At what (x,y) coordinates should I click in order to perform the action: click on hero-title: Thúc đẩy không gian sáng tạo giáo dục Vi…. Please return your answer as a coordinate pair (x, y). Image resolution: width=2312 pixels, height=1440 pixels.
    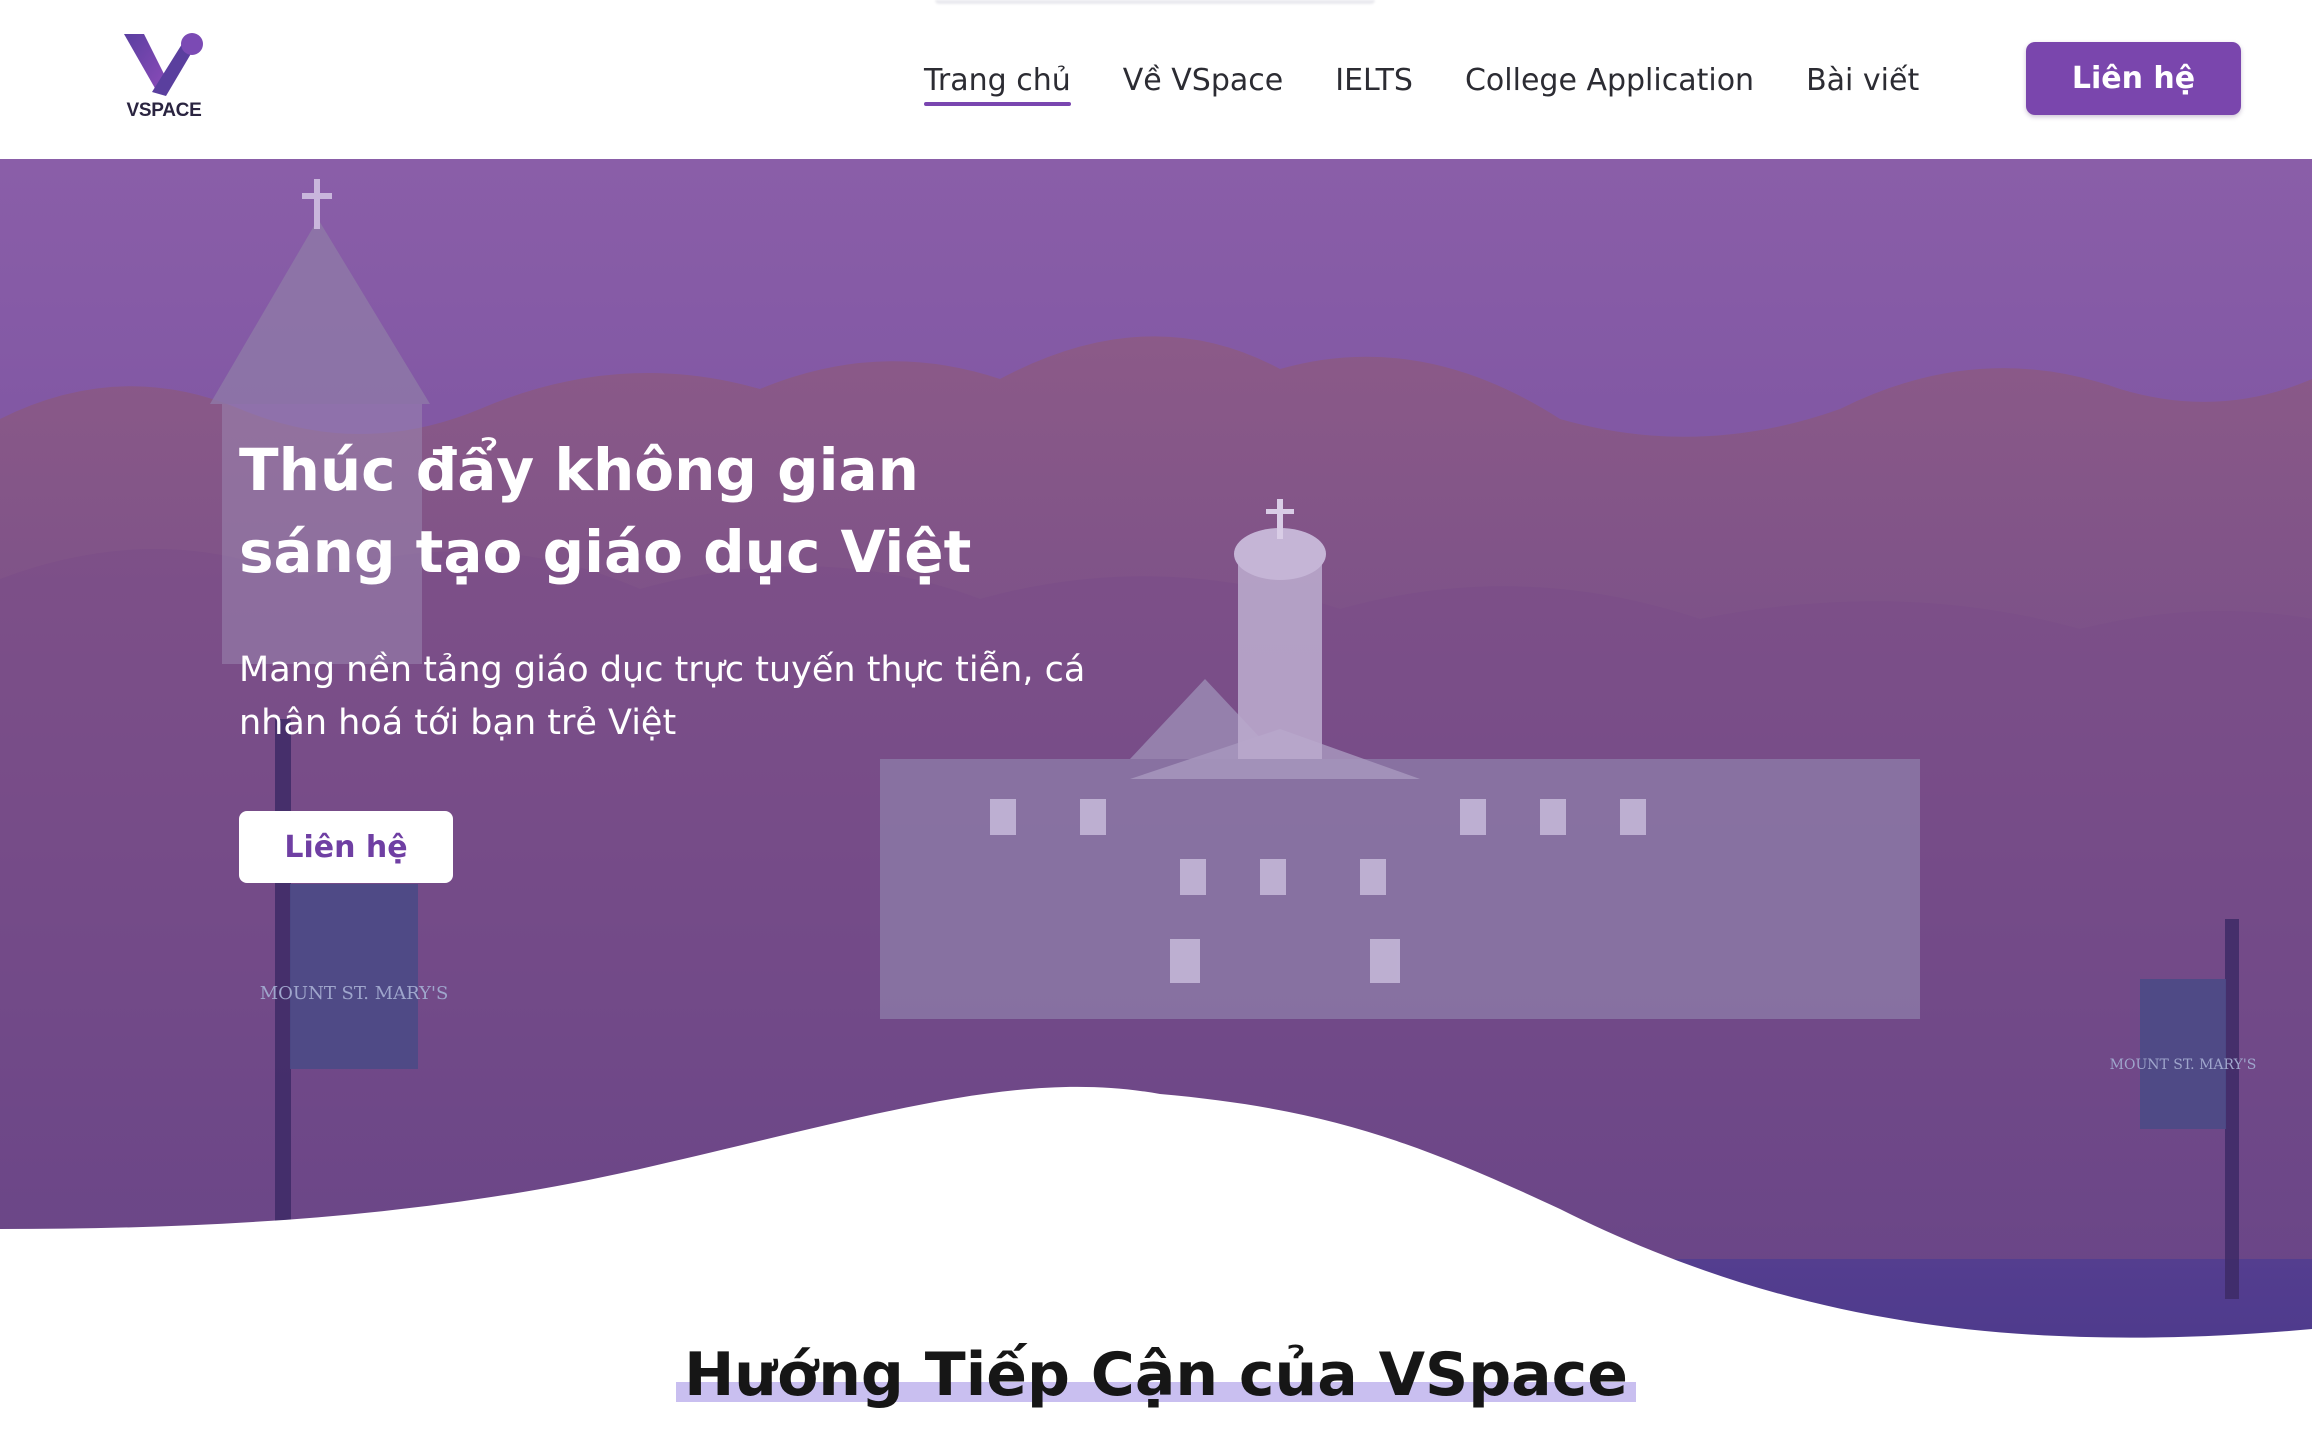
    Looking at the image, I should click on (689, 511).